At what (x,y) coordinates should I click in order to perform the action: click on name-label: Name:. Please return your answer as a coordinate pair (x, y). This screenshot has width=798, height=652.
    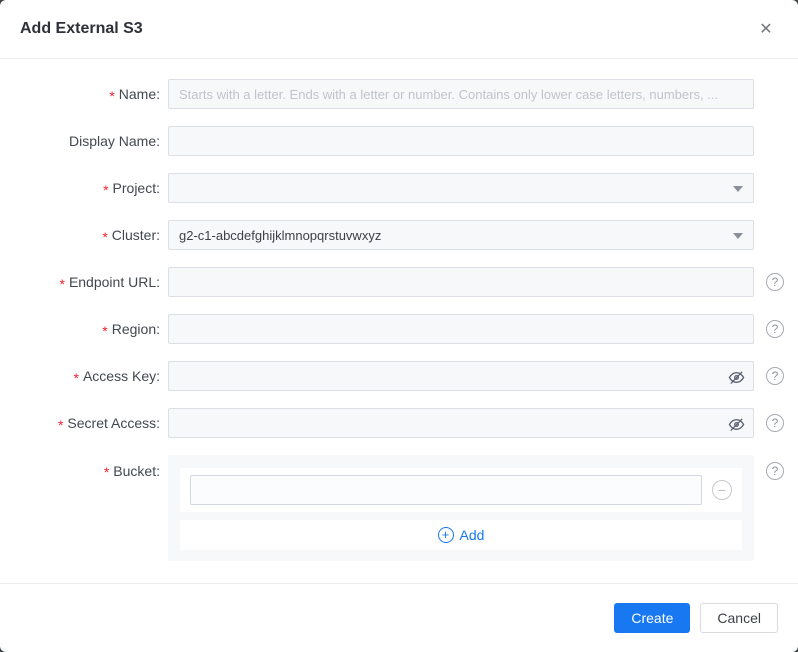
    Looking at the image, I should click on (139, 94).